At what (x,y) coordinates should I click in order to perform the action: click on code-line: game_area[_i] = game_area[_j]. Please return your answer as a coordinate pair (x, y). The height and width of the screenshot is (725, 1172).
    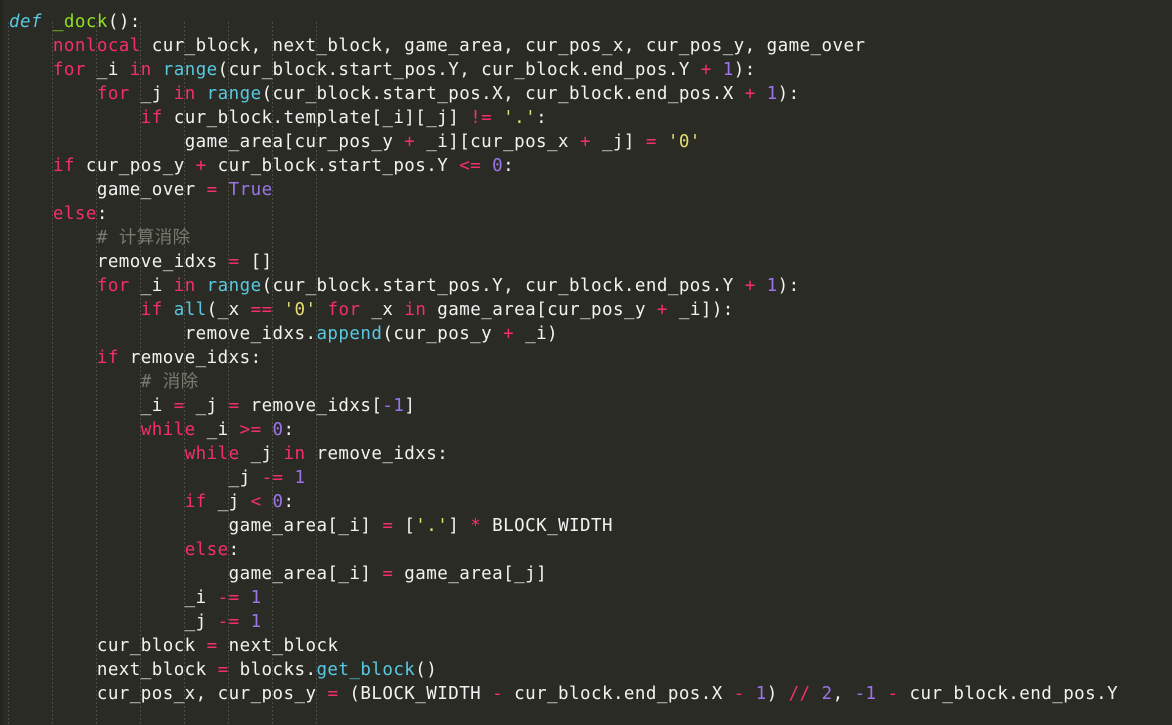
    Looking at the image, I should click on (278, 574).